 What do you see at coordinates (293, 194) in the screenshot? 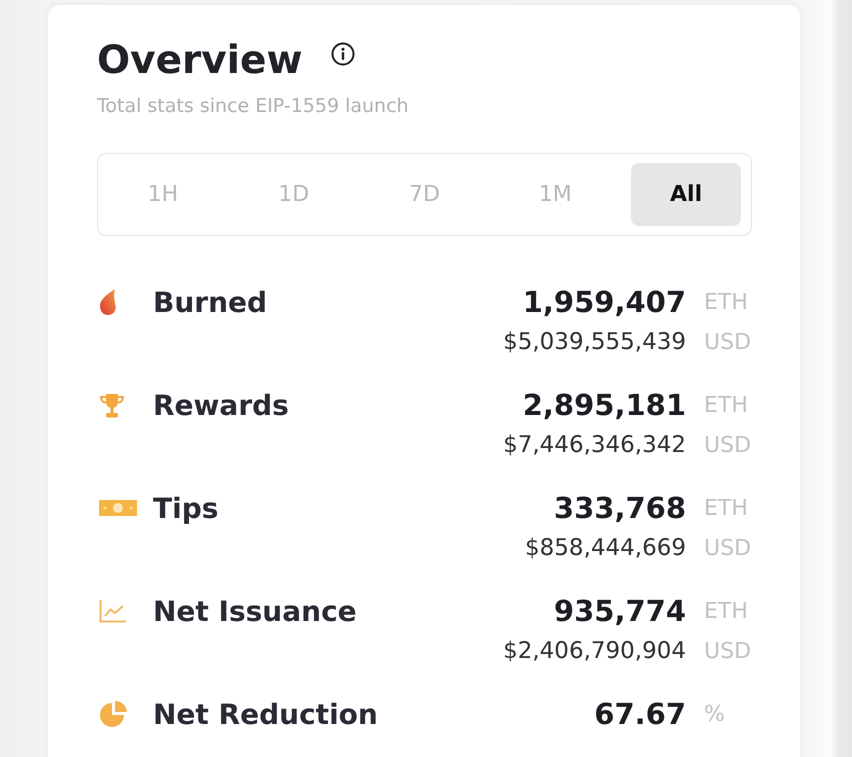
I see `time-range-tab: 1D` at bounding box center [293, 194].